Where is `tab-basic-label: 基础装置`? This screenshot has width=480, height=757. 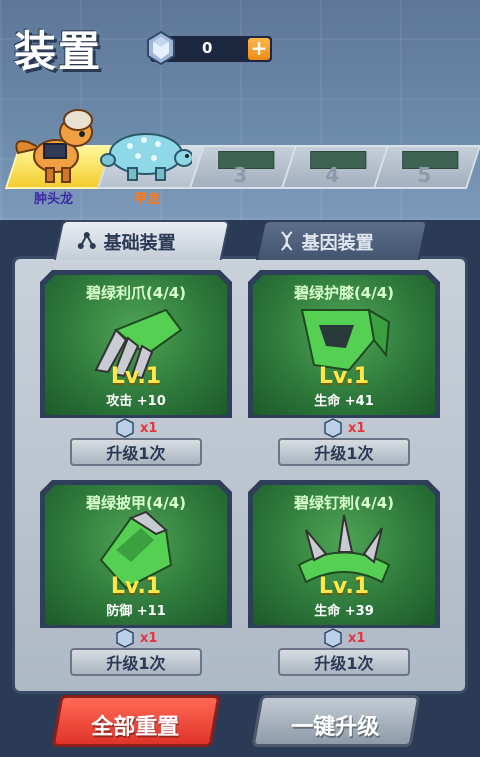
tab-basic-label: 基础装置 is located at coordinates (139, 243).